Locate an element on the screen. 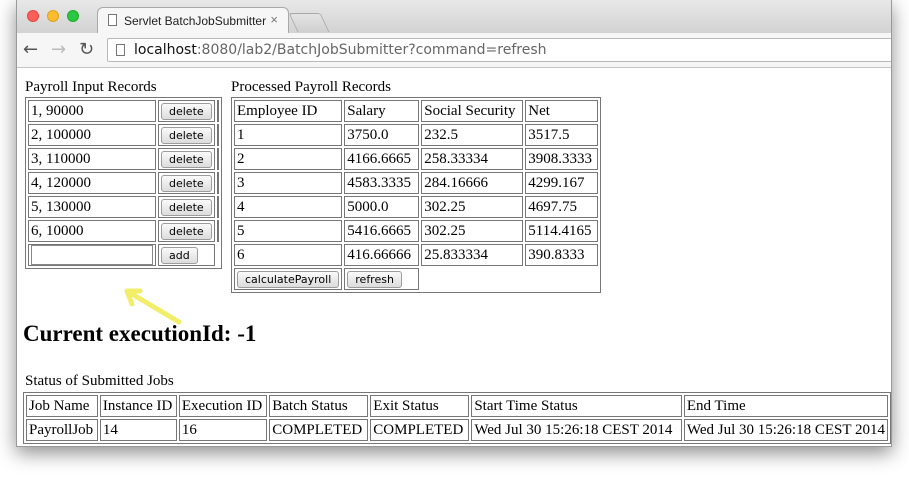 The height and width of the screenshot is (482, 909). table-cell: 3750.0 is located at coordinates (382, 135).